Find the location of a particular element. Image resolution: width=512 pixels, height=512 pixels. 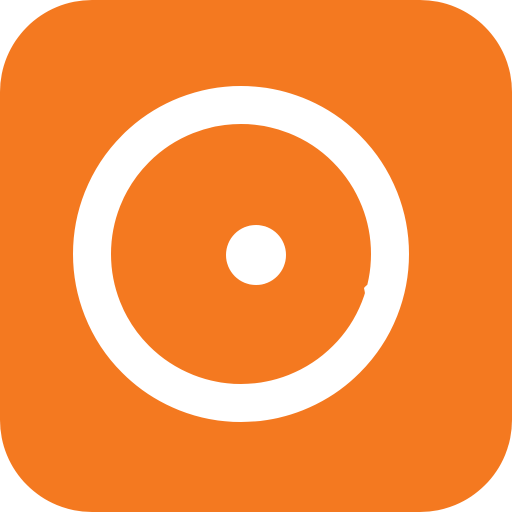

center-dot-icon is located at coordinates (256, 255).